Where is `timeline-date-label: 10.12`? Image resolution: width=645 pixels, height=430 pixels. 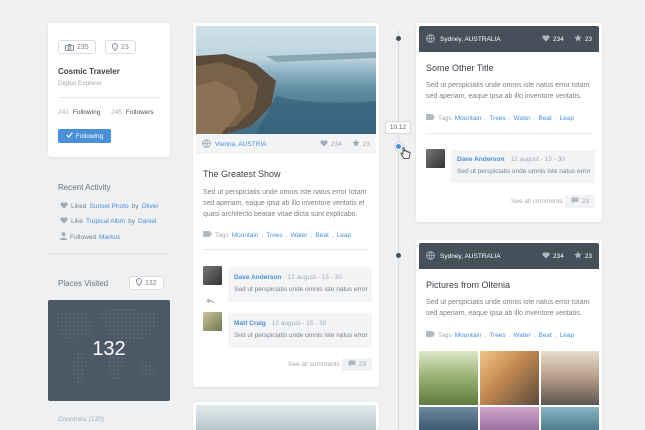 timeline-date-label: 10.12 is located at coordinates (398, 127).